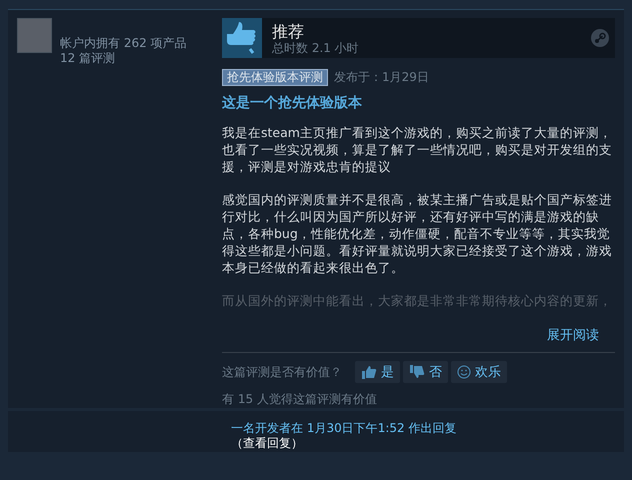 Image resolution: width=632 pixels, height=480 pixels. I want to click on review-paragraph: 感觉国内的评测质量并不是很高，被某主播广告或是贴个国产标签进行对比，什么叫因为国产所以好评，还有好评中写的满是游戏的缺点，各种bug，性能优化差，动作僵硬，配音不专业等等，其实我觉得这些都是小问题。看好评量就说明大家已经接受了这个游戏，游戏本身已经做的看起来很出色了。, so click(417, 233).